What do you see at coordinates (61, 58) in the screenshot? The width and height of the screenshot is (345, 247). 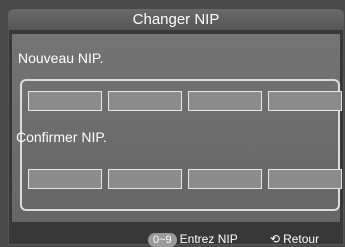 I see `new-pin-label: Nouveau NIP.` at bounding box center [61, 58].